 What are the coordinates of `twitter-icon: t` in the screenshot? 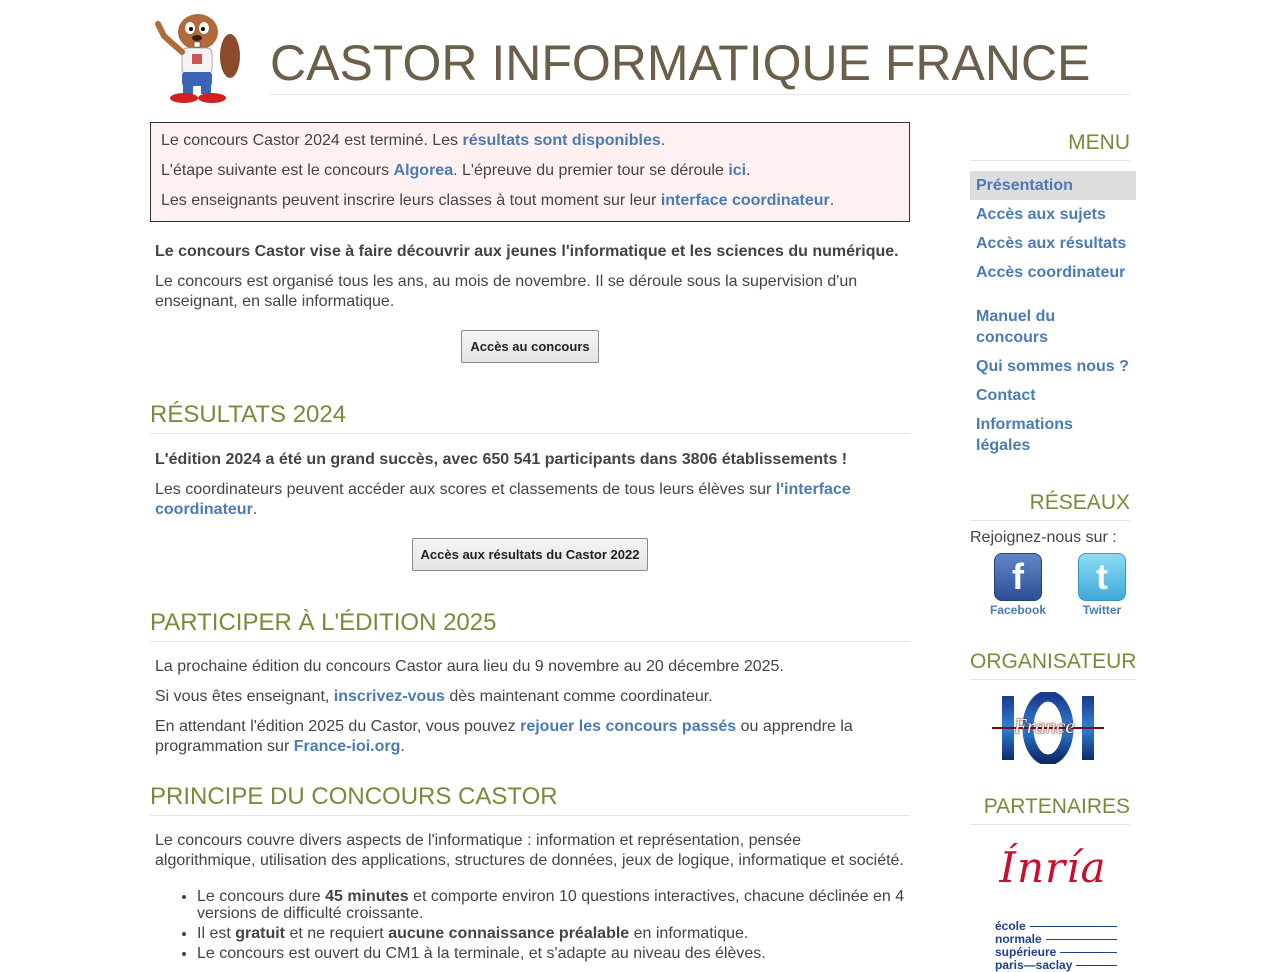 It's located at (1102, 577).